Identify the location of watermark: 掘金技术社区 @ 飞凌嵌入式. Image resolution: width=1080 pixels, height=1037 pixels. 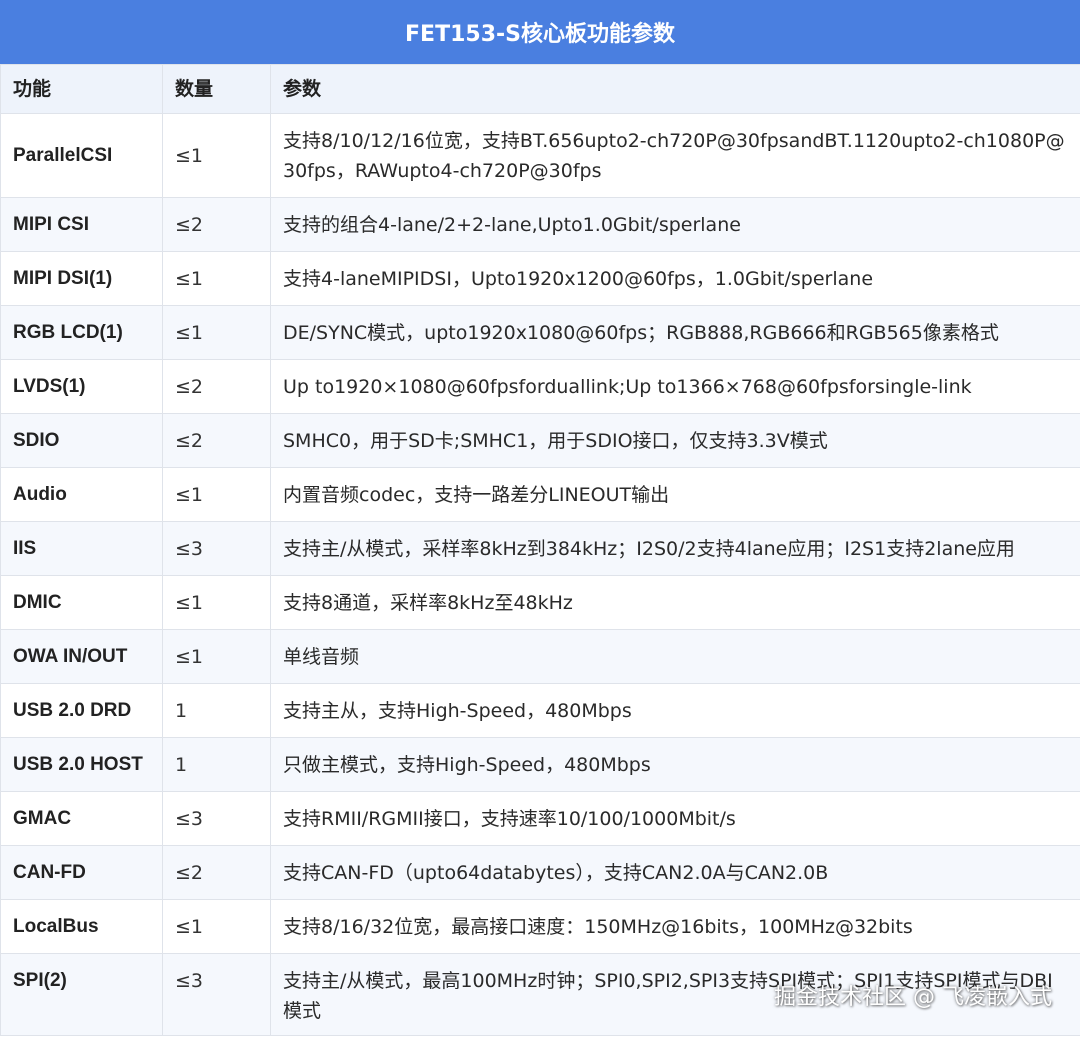
(913, 997).